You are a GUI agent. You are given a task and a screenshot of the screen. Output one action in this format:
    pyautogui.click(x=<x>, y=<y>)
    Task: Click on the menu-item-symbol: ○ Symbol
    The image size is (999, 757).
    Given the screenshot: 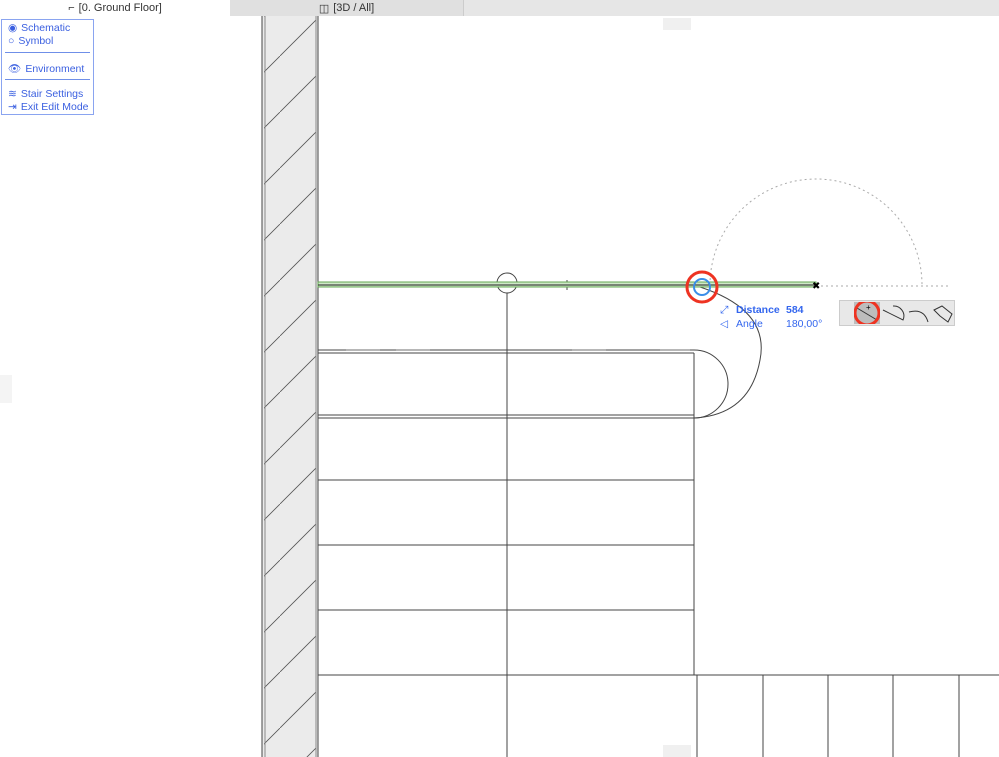 What is the action you would take?
    pyautogui.click(x=30, y=41)
    